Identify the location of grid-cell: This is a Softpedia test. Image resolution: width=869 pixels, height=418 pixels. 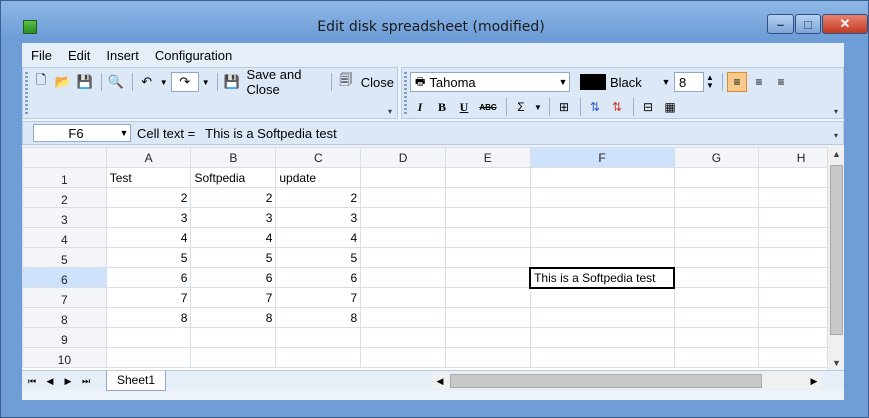
(602, 277).